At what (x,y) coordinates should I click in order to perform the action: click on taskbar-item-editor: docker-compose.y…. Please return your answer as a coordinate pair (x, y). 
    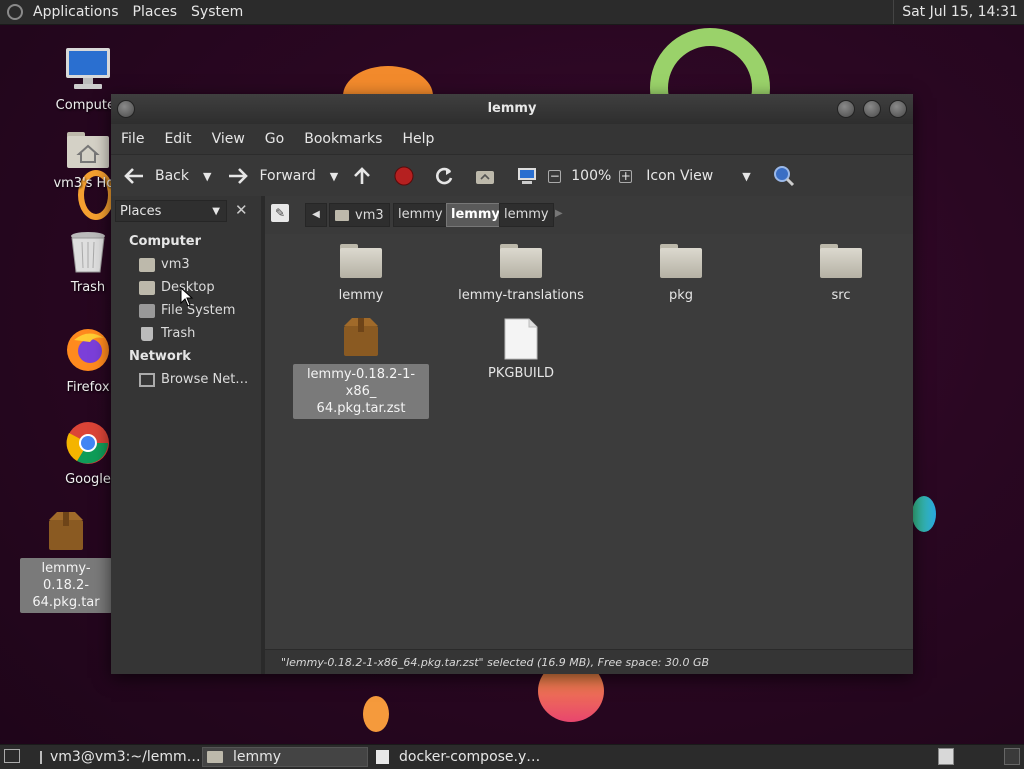
    Looking at the image, I should click on (457, 757).